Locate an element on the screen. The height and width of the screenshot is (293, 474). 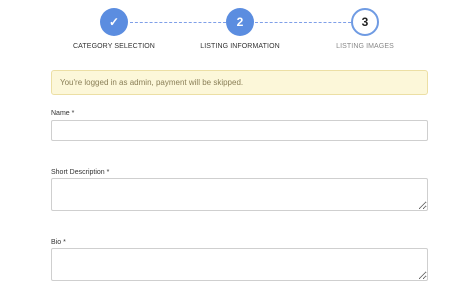
step-2-label: LISTING INFORMATION is located at coordinates (240, 46).